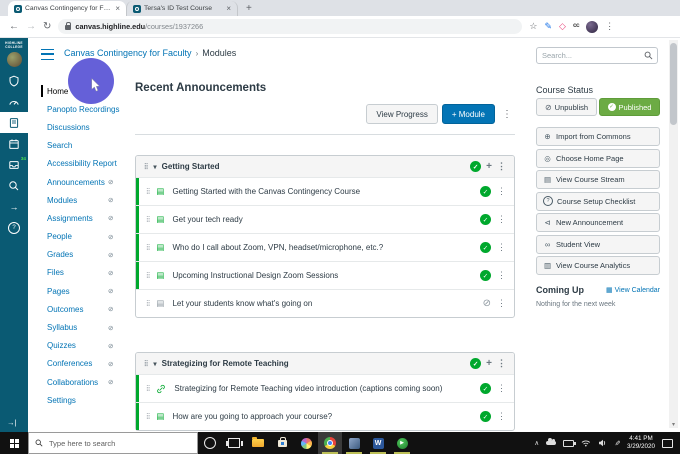 This screenshot has width=680, height=454. I want to click on new-announcement-button: ⊲ New Announcement, so click(598, 222).